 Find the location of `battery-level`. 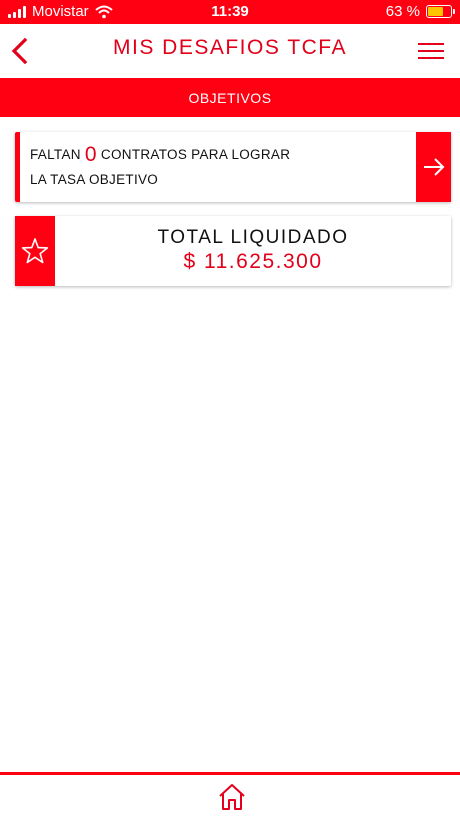

battery-level is located at coordinates (436, 11).